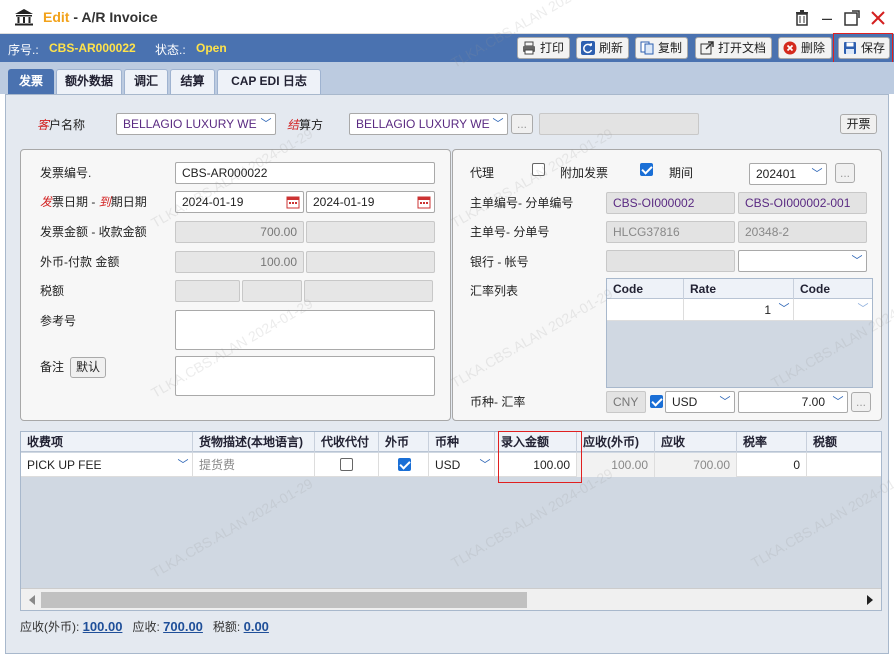 This screenshot has width=894, height=657. What do you see at coordinates (802, 261) in the screenshot?
I see `account-select: ﹀` at bounding box center [802, 261].